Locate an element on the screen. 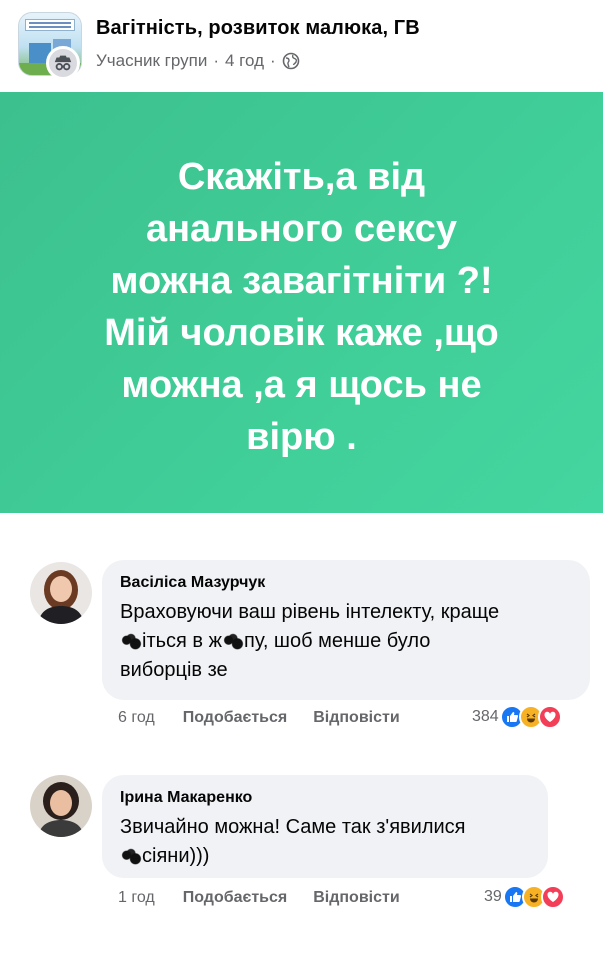 This screenshot has width=603, height=960. comment-text-part: Враховуючи ваш рівень інтелекту, краще is located at coordinates (310, 612).